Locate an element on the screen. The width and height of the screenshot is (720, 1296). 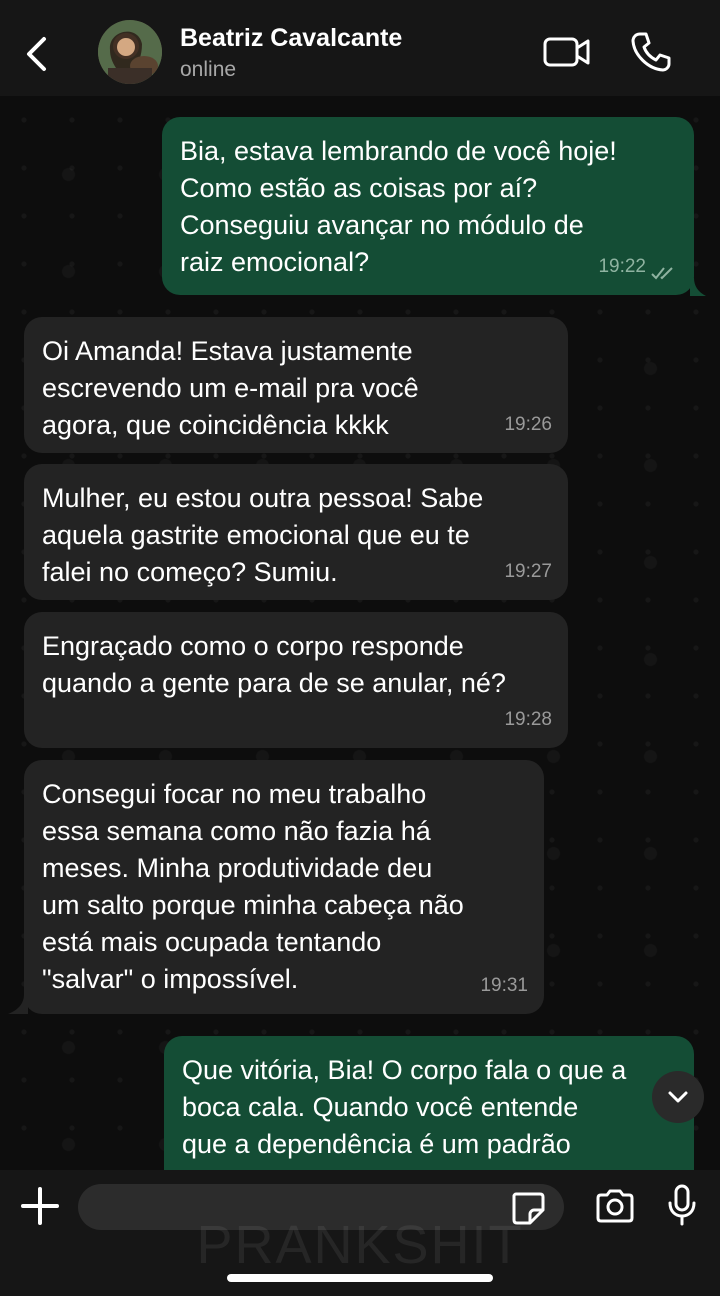
chat-header: Beatriz Cavalcante online is located at coordinates (360, 48).